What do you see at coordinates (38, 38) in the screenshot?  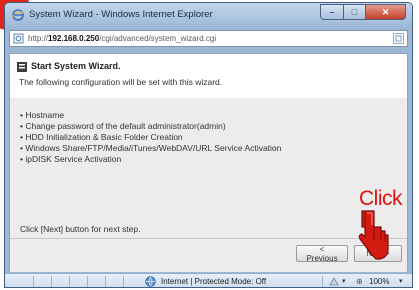 I see `url-prefix: http://` at bounding box center [38, 38].